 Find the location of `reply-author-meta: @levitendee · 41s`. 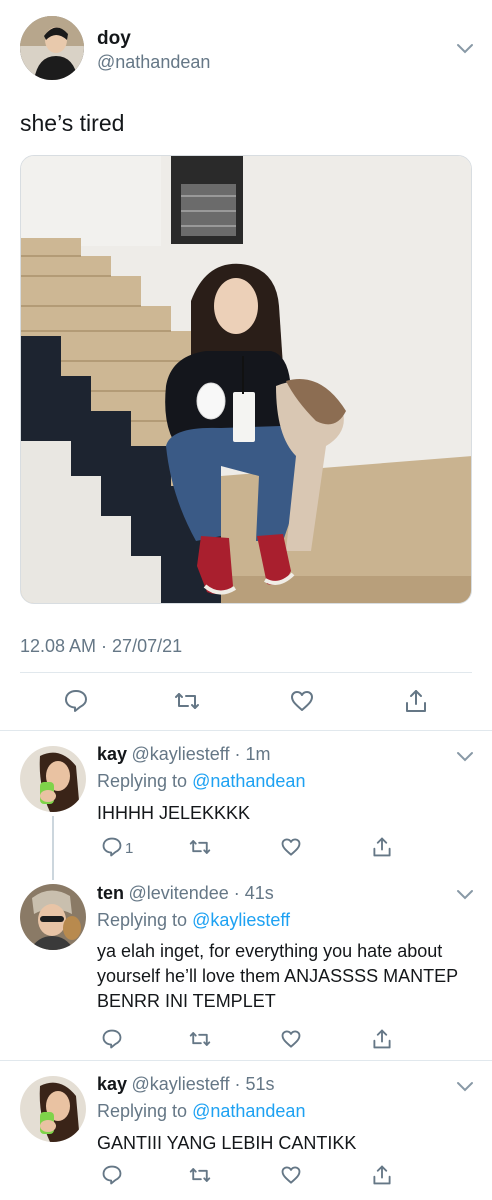

reply-author-meta: @levitendee · 41s is located at coordinates (200, 893).